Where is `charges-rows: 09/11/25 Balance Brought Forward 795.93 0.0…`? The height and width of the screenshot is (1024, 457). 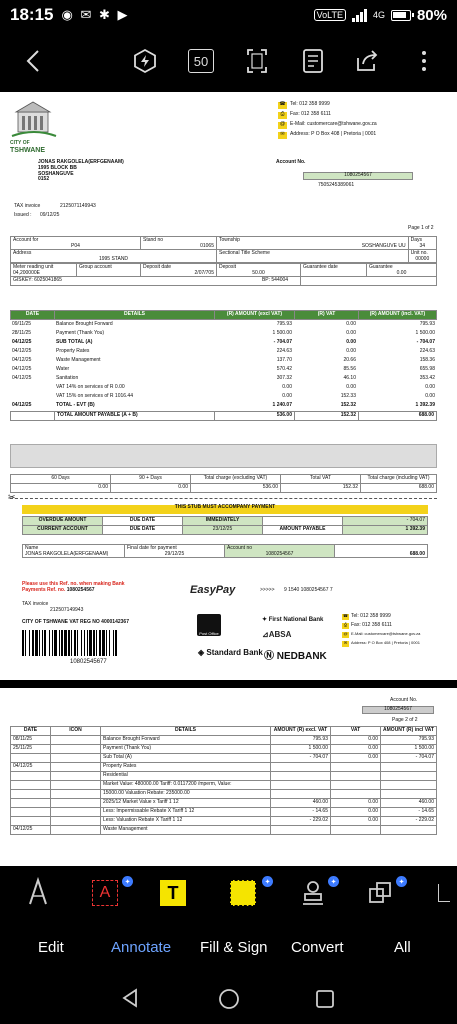 charges-rows: 09/11/25 Balance Brought Forward 795.93 0.0… is located at coordinates (223, 366).